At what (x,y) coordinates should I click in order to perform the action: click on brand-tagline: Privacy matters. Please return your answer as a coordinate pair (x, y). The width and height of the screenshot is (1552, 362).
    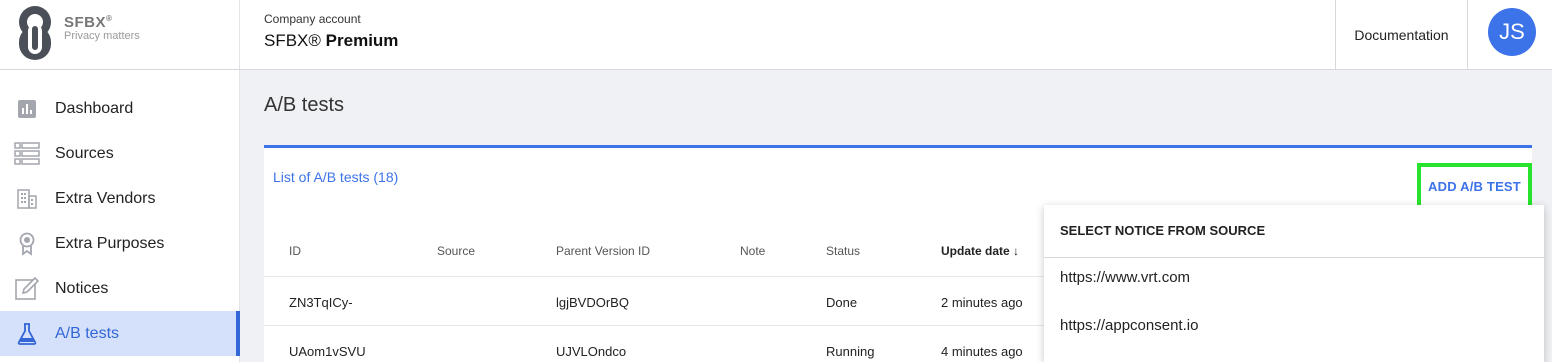
    Looking at the image, I should click on (102, 36).